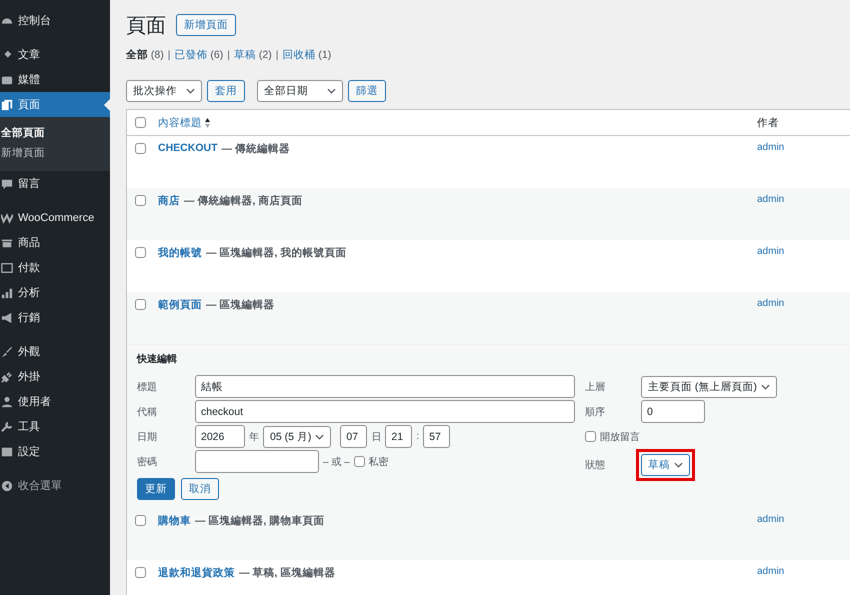  Describe the element at coordinates (595, 412) in the screenshot. I see `field-label: 順序` at that location.